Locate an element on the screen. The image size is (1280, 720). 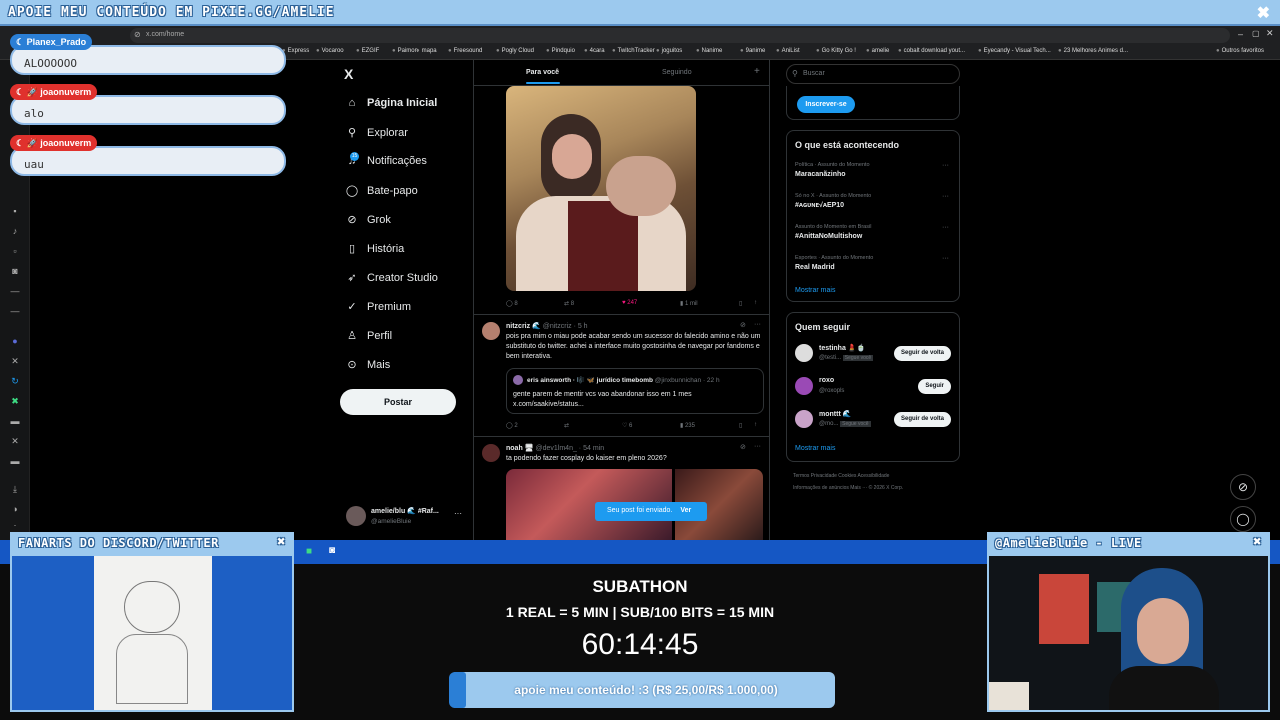
bookmark-item: amelie is located at coordinates (878, 51).